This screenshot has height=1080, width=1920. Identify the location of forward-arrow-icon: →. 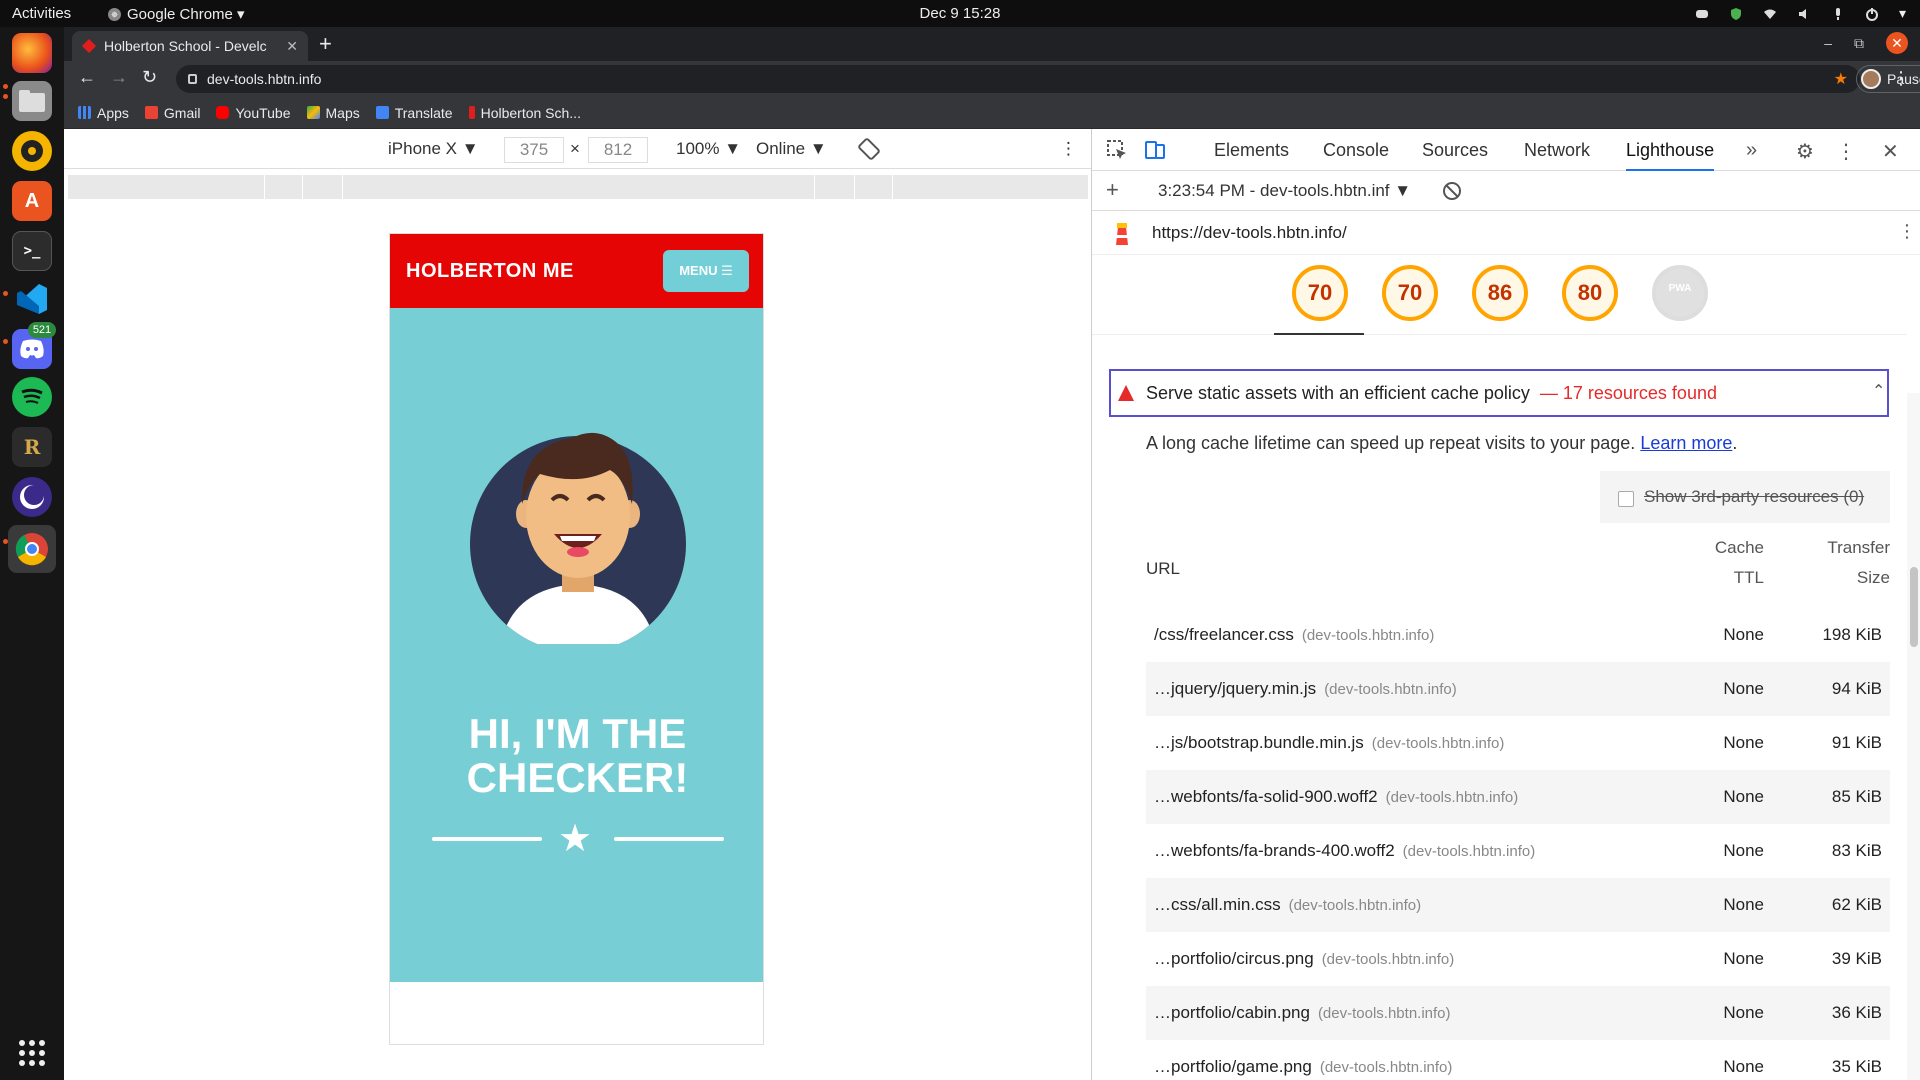
(119, 77).